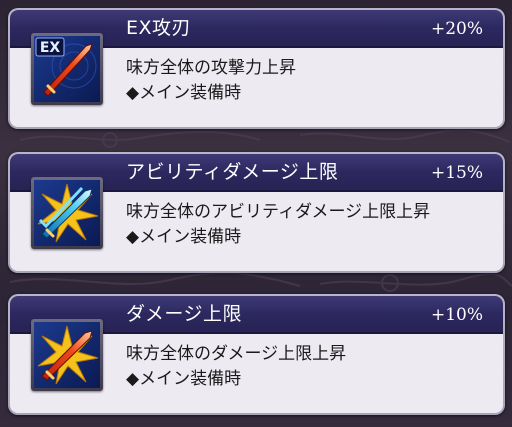 The width and height of the screenshot is (512, 427). I want to click on ex-badge: EX, so click(50, 48).